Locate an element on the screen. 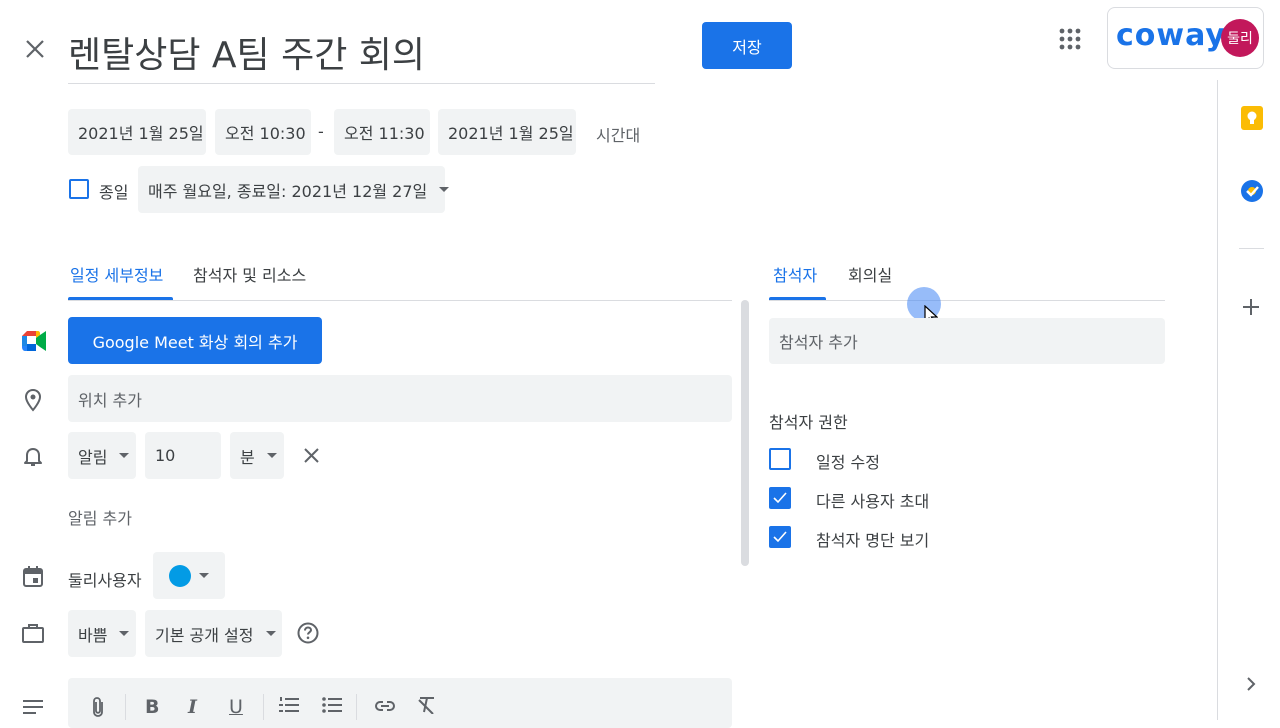 This screenshot has height=728, width=1280. side-panel-divider is located at coordinates (1251, 248).